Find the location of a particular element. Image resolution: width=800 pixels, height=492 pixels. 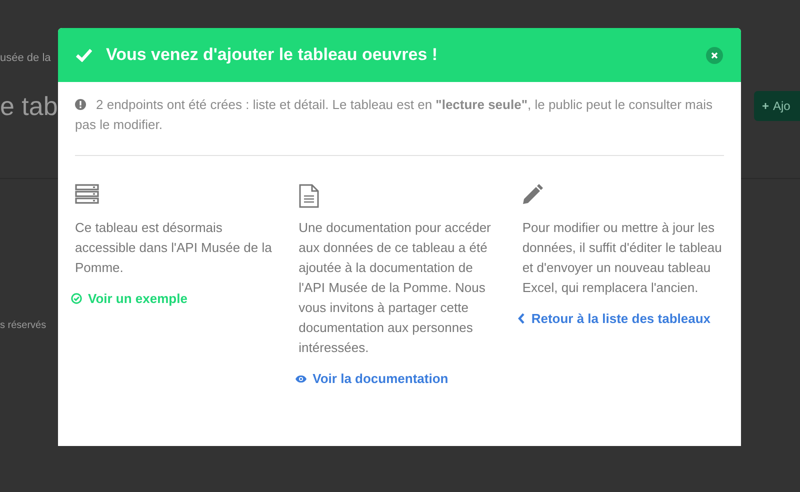

chevron-left-icon is located at coordinates (522, 318).